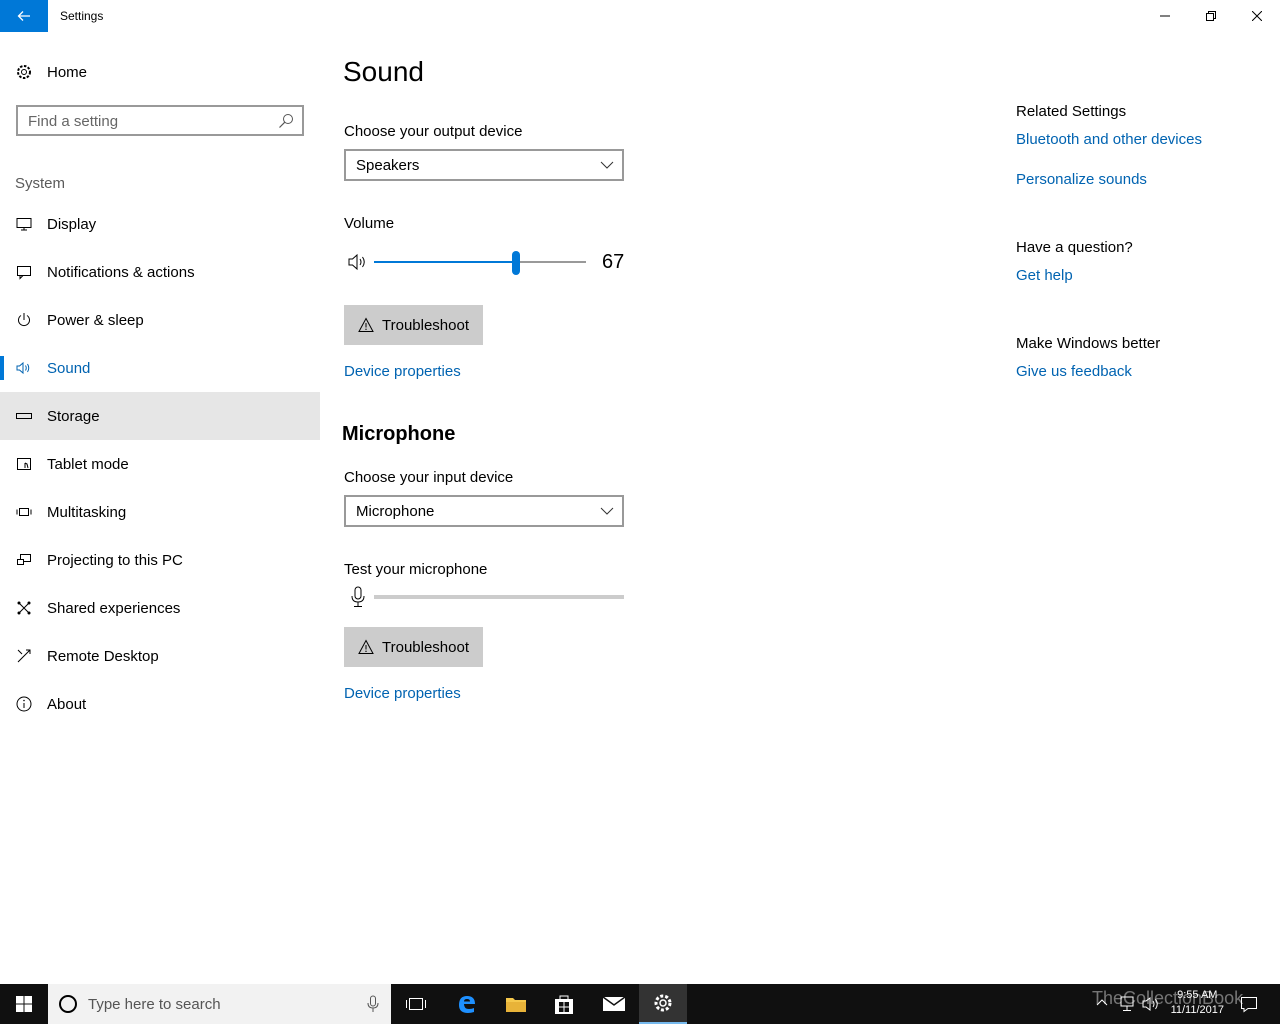 This screenshot has height=1024, width=1280. What do you see at coordinates (103, 656) in the screenshot?
I see `sidebar-item-label: Remote Desktop` at bounding box center [103, 656].